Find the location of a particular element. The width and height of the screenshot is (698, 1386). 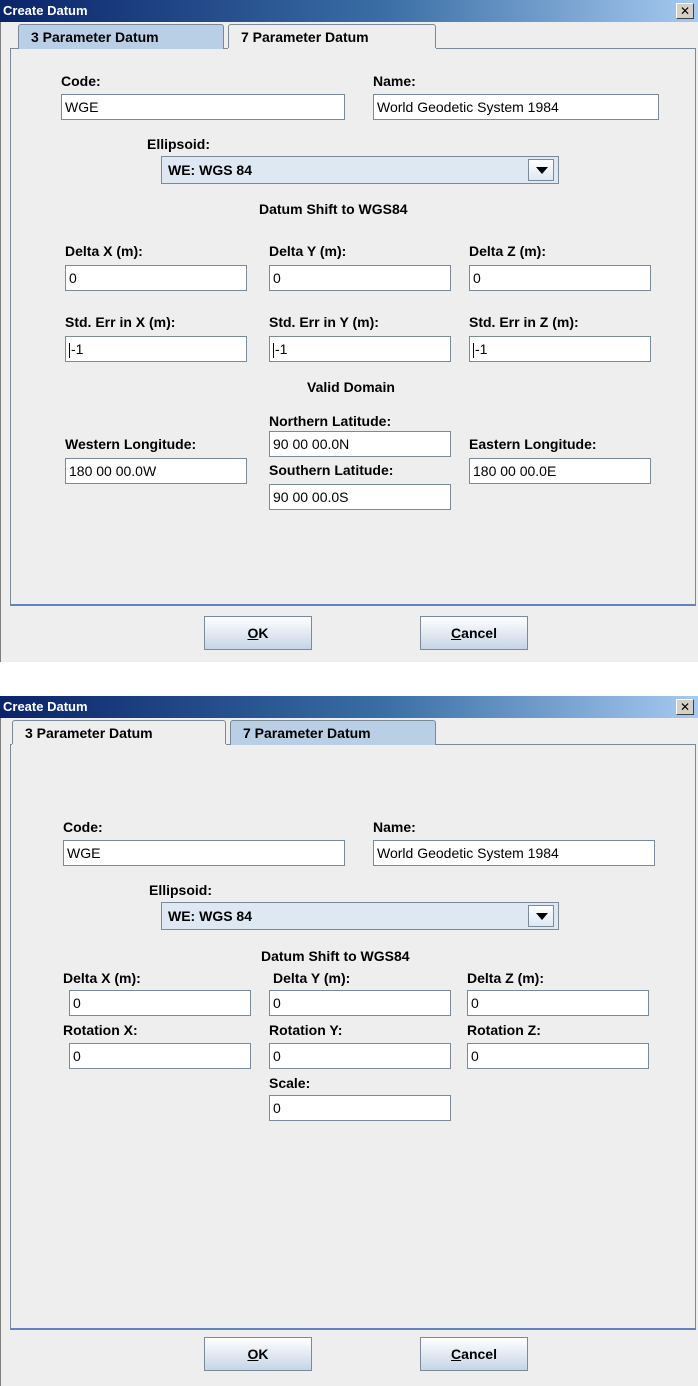

rotation-x-label: Rotation X: is located at coordinates (100, 1030).